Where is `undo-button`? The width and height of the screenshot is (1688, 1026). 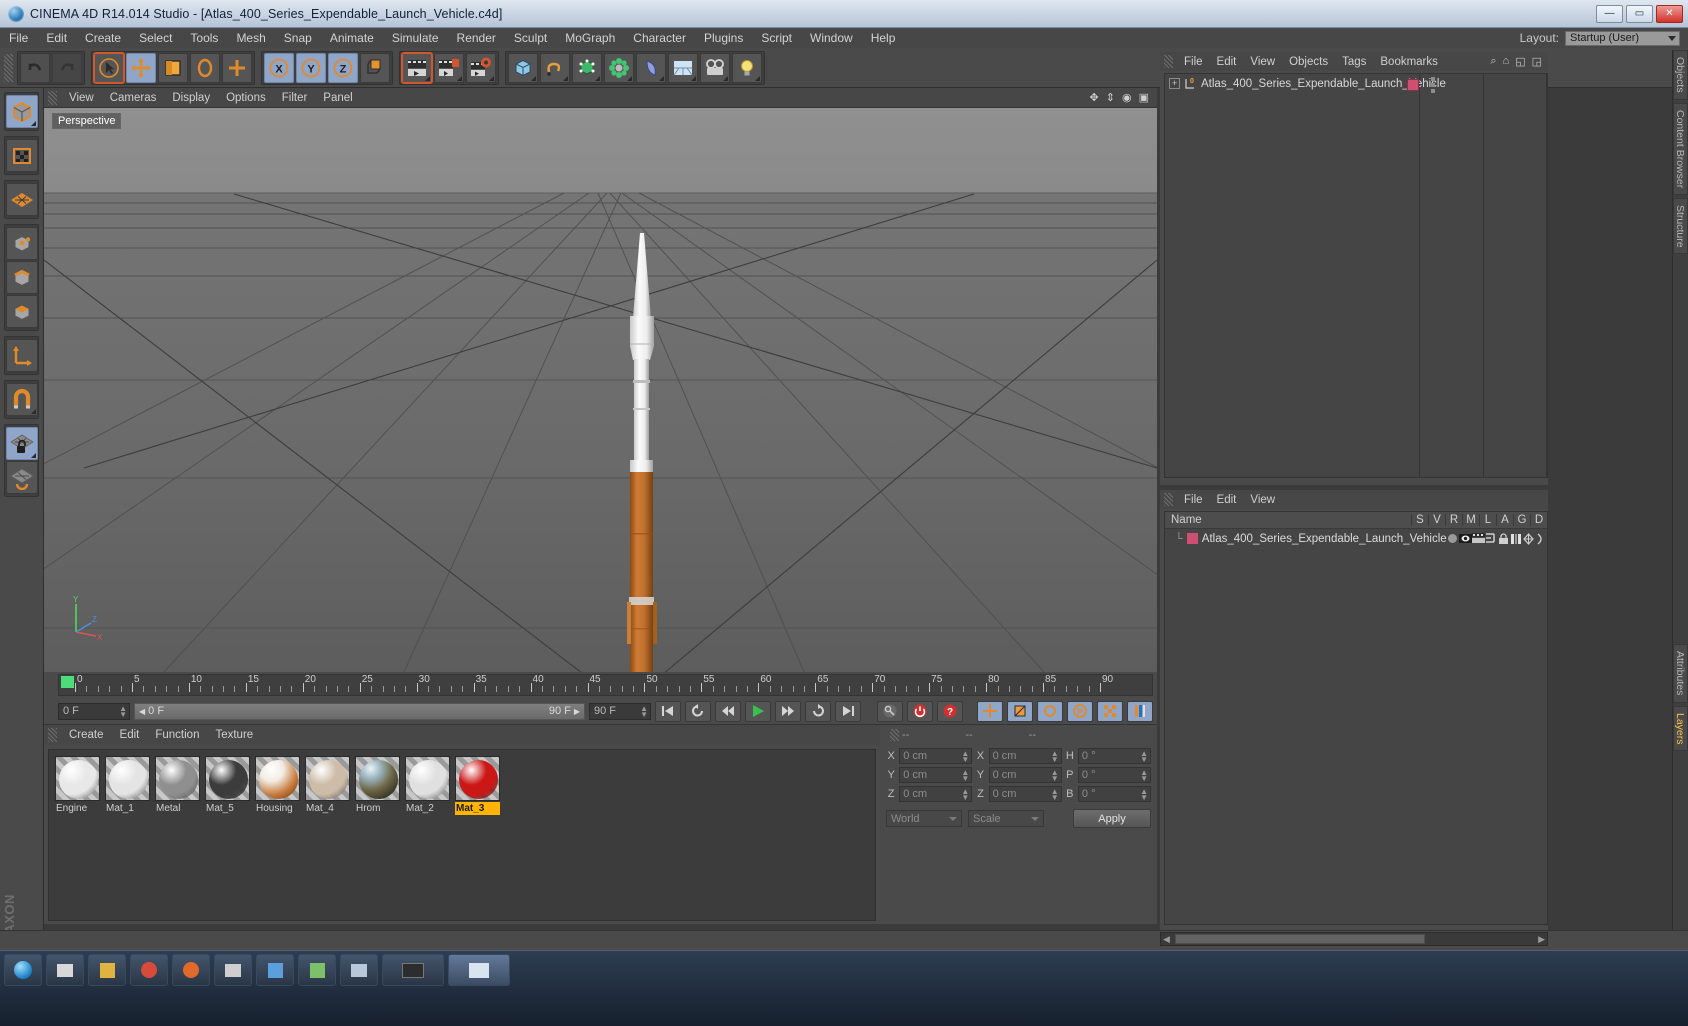
undo-button is located at coordinates (35, 67).